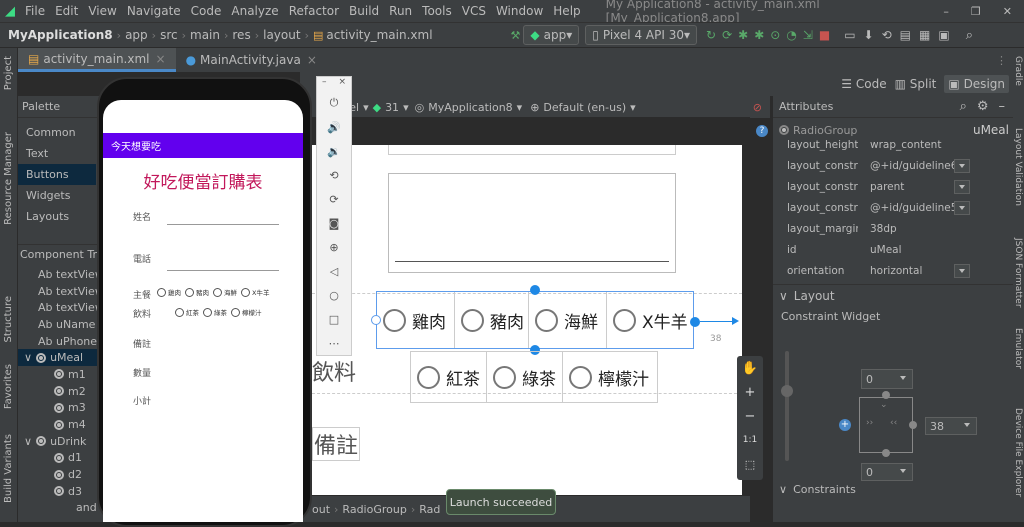  I want to click on zoom-fit-icon: ⬚, so click(750, 464).